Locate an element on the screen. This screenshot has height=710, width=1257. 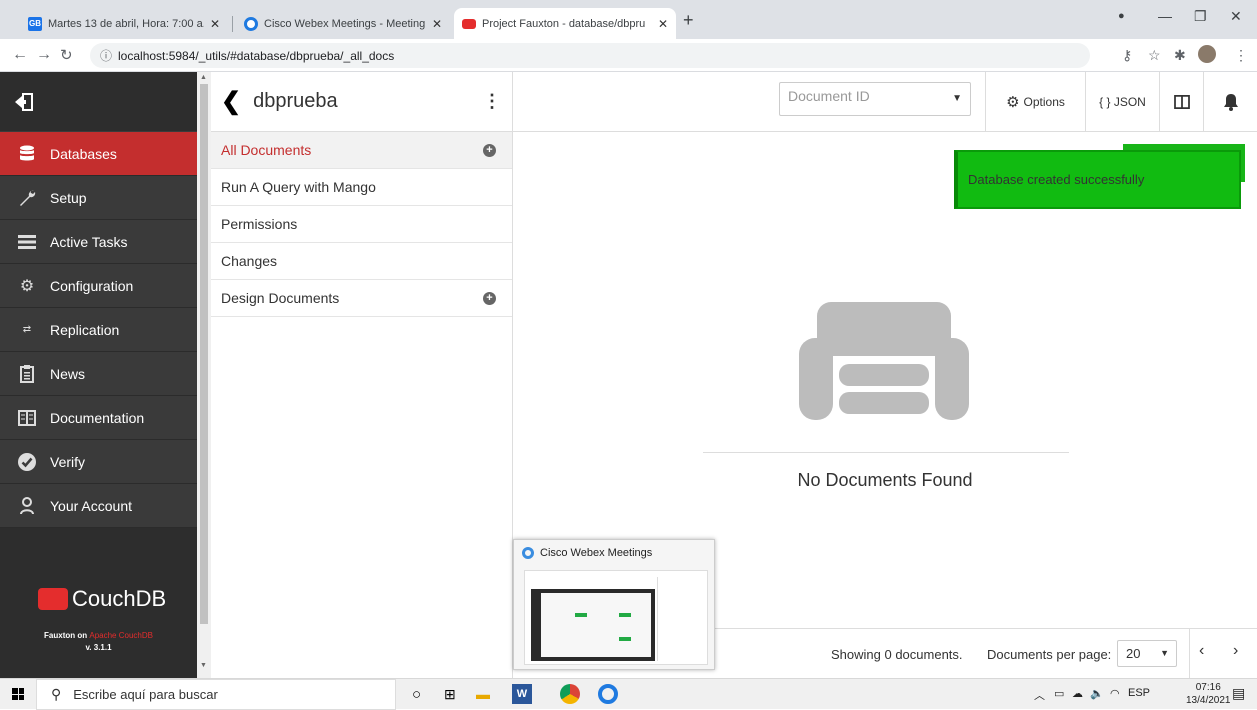
notifications-button is located at coordinates (1230, 102).